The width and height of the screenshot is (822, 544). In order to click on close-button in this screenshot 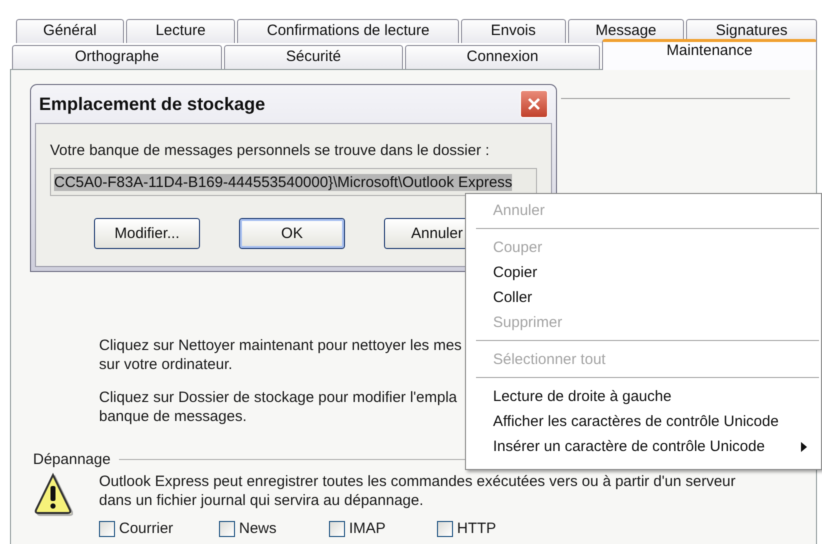, I will do `click(534, 104)`.